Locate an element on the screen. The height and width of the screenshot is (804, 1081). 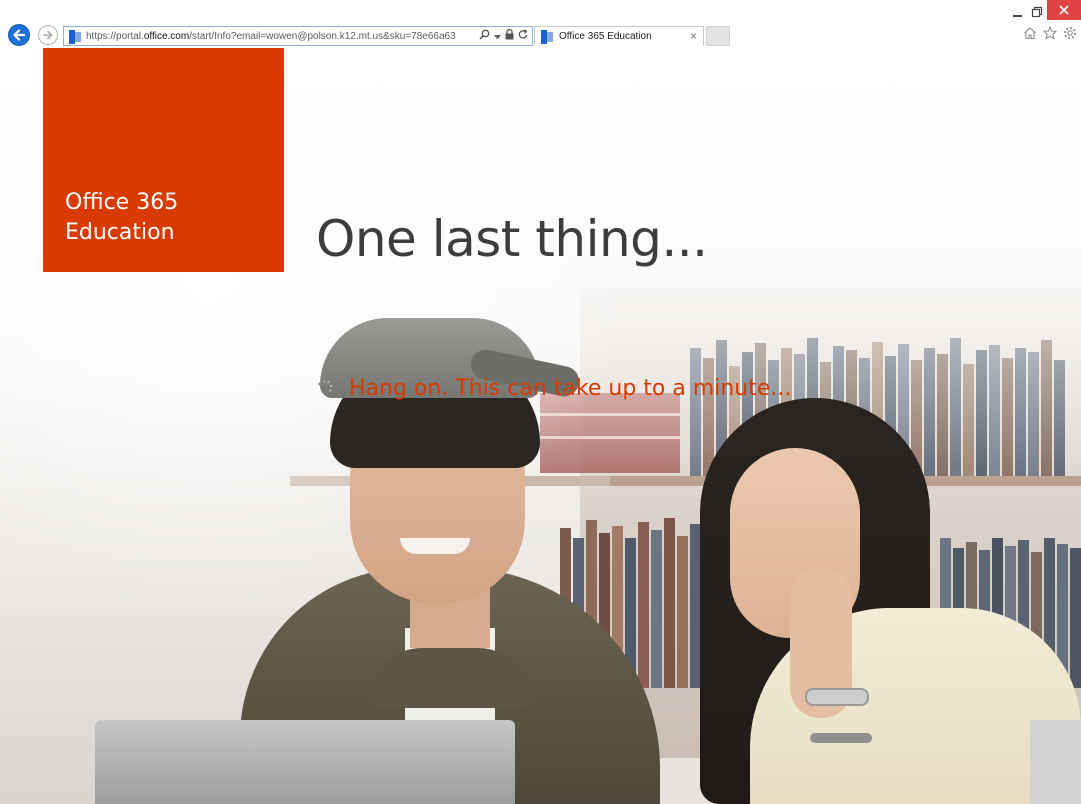
minimize-icon is located at coordinates (1017, 16).